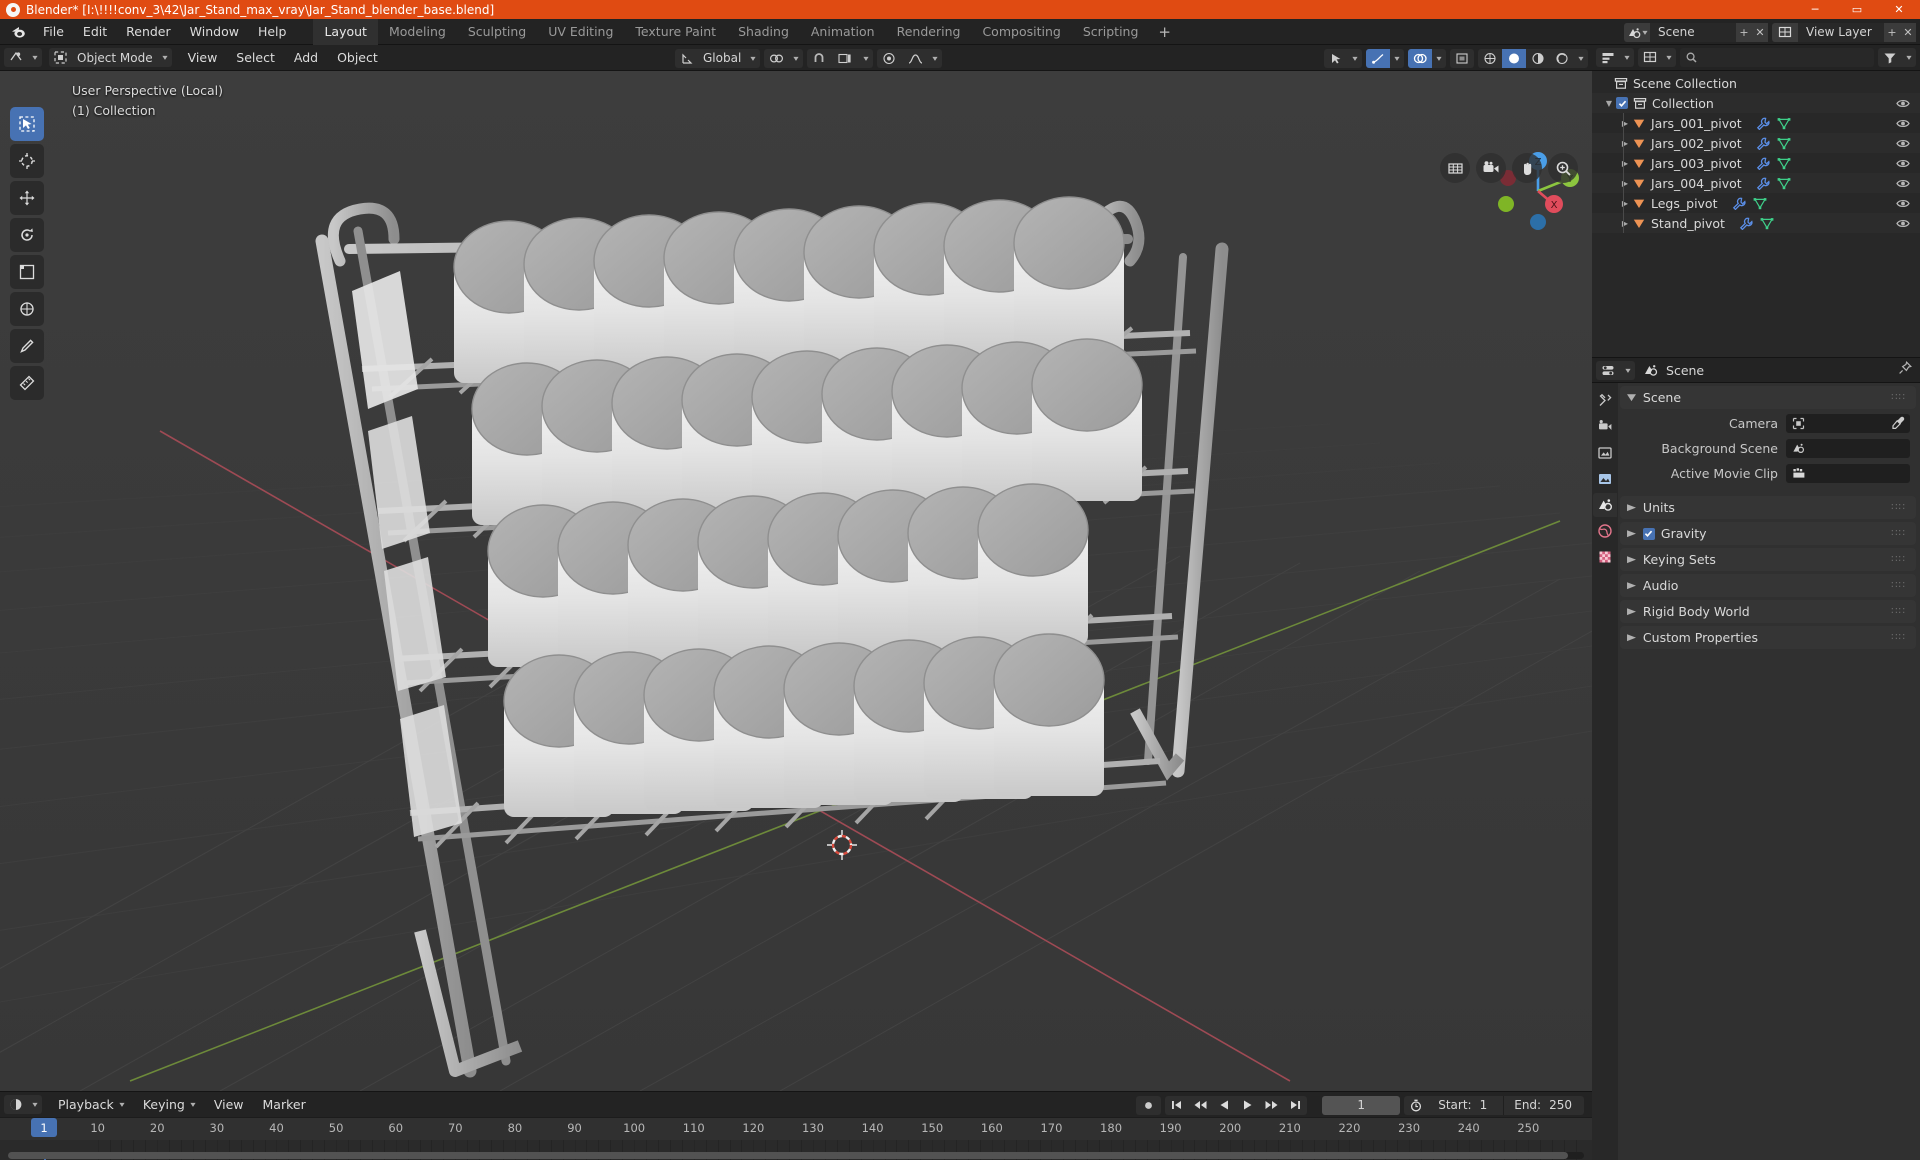 The width and height of the screenshot is (1920, 1160). What do you see at coordinates (1744, 32) in the screenshot?
I see `new-scene-button: +` at bounding box center [1744, 32].